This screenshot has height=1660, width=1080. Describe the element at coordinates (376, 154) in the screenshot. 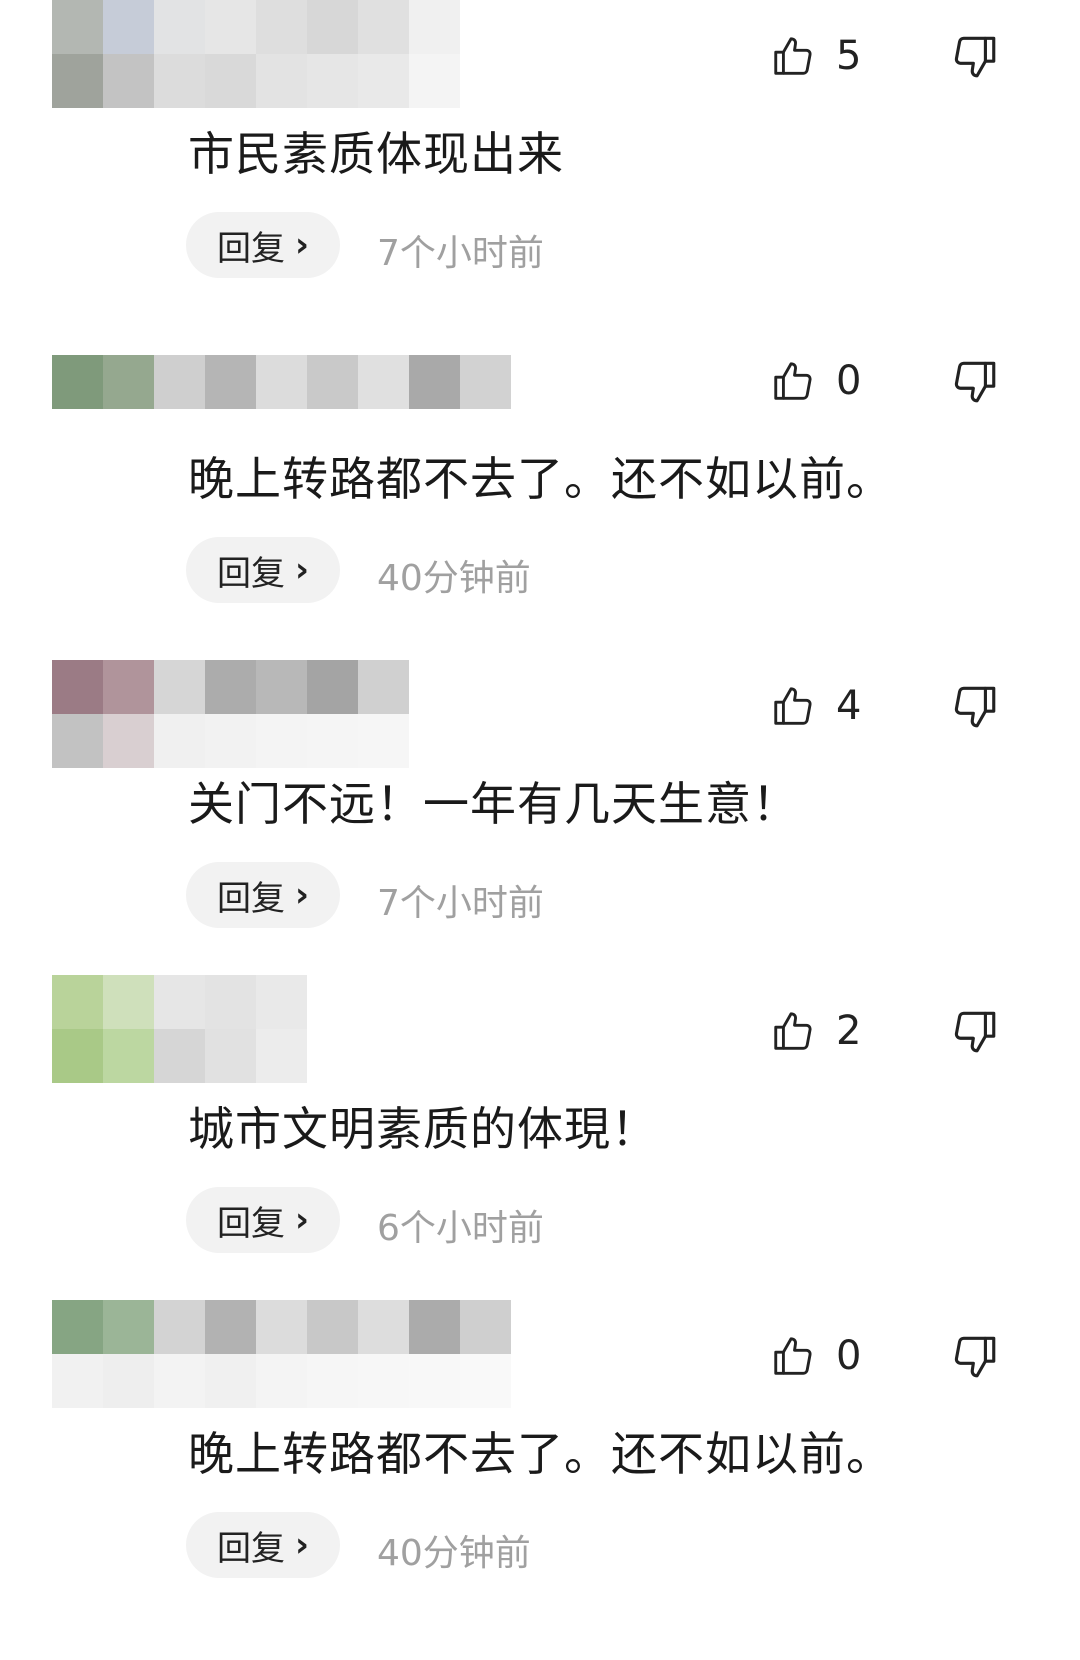

I see `comment-text: 市民素质体现出来` at that location.